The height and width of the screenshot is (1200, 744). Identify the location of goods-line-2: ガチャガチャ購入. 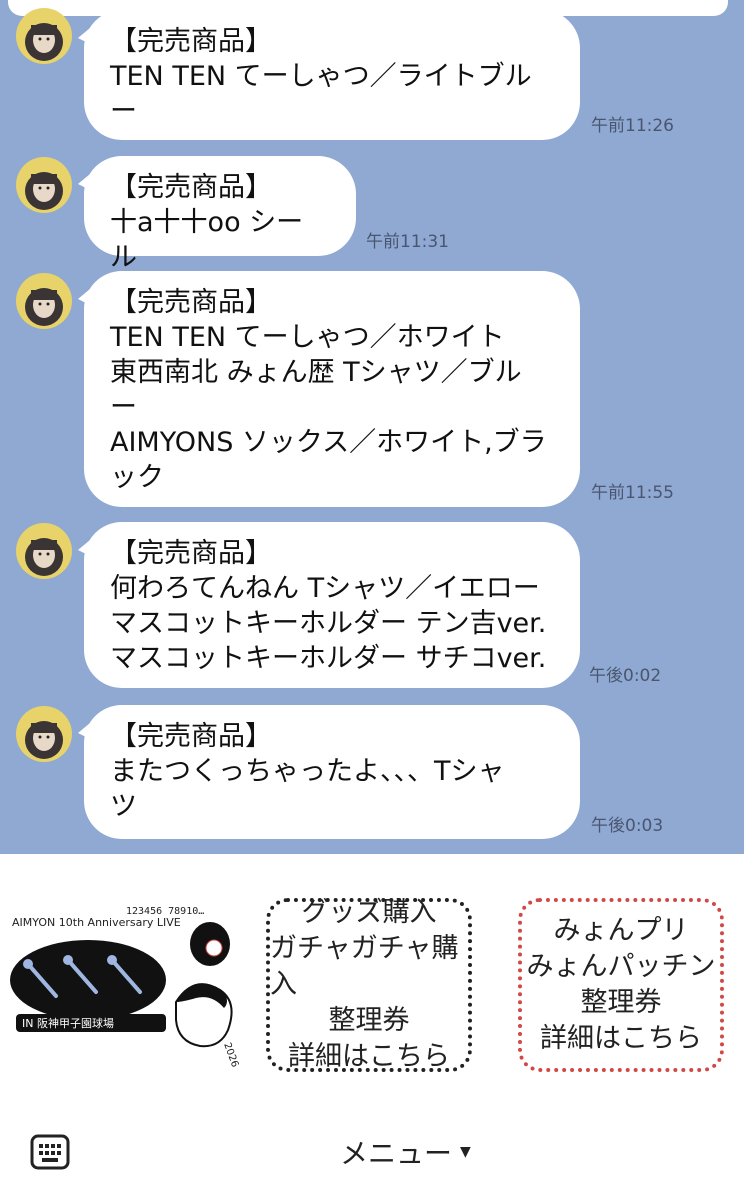
(364, 966).